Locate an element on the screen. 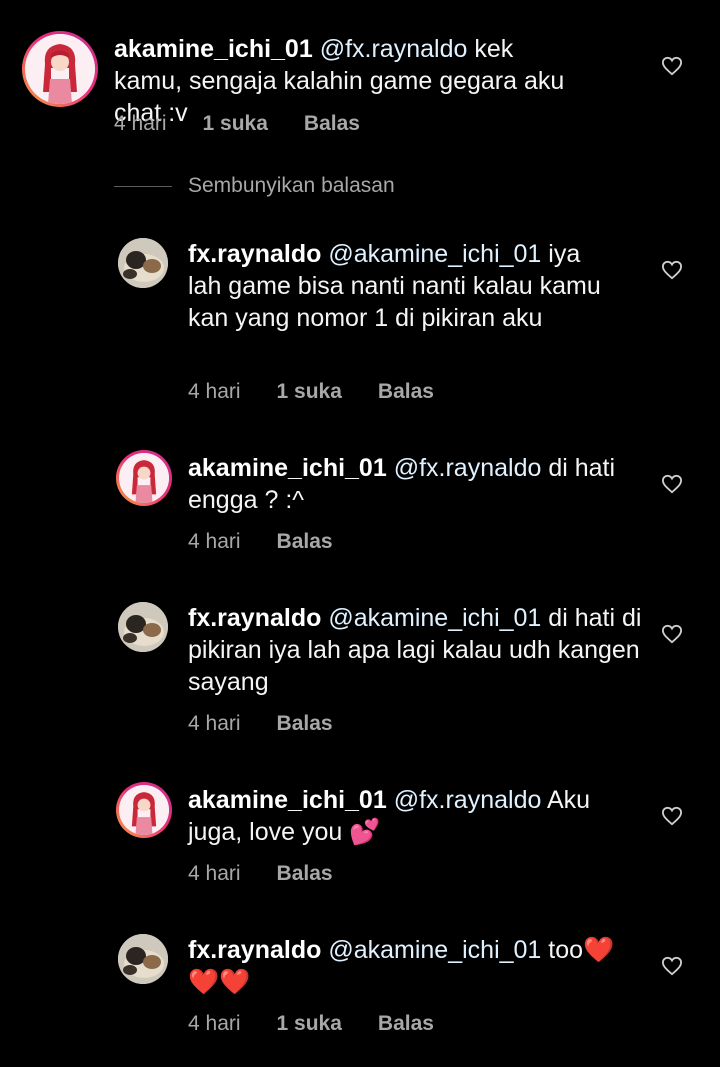 The image size is (720, 1067). hide-replies-label: Sembunyikan balasan is located at coordinates (291, 185).